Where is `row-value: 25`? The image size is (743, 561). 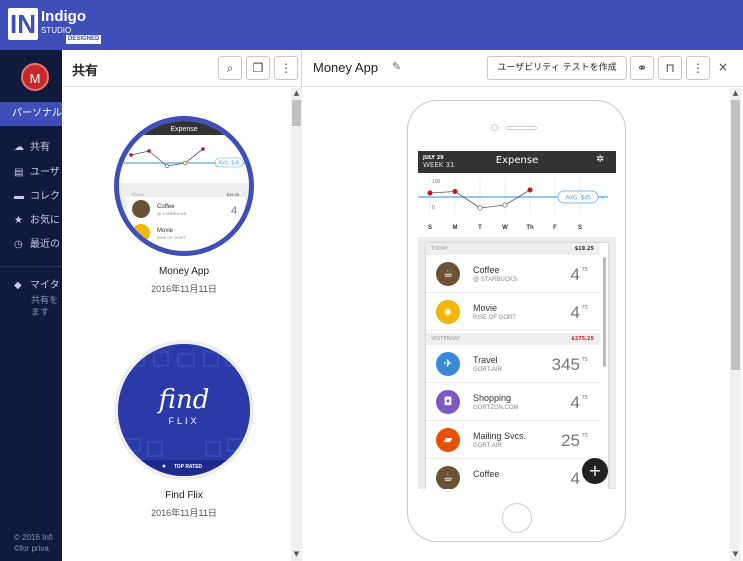 row-value: 25 is located at coordinates (570, 440).